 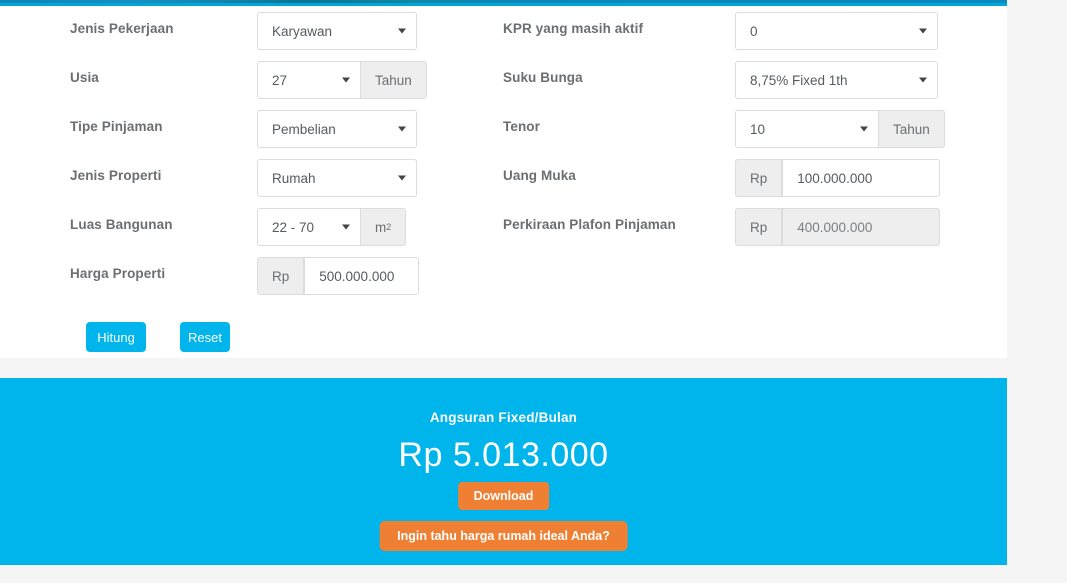 What do you see at coordinates (205, 337) in the screenshot?
I see `reset-button: Reset` at bounding box center [205, 337].